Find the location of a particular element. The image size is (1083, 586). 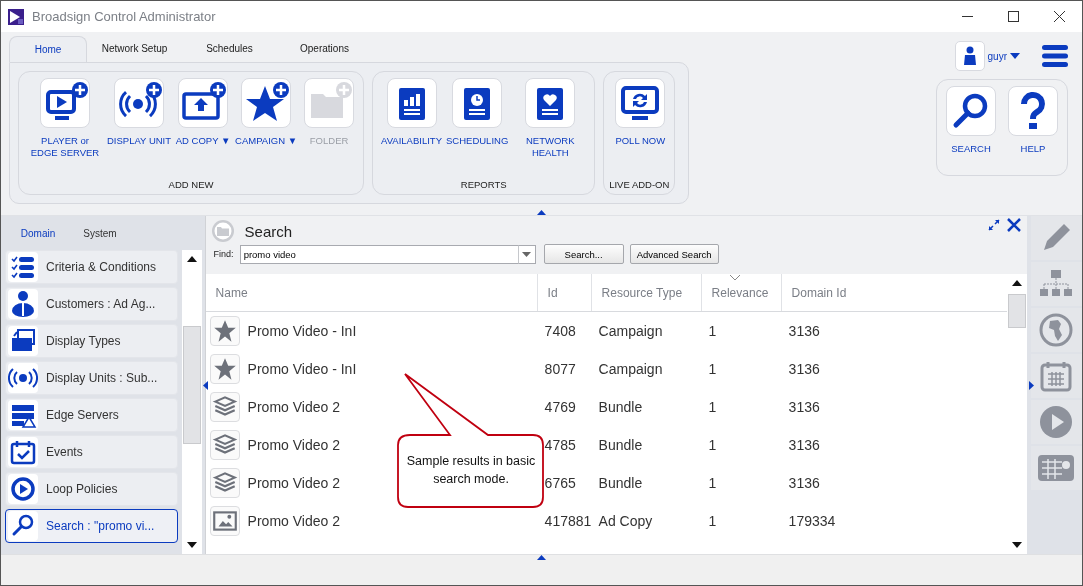

sidebar-tab: Domain is located at coordinates (38, 233).